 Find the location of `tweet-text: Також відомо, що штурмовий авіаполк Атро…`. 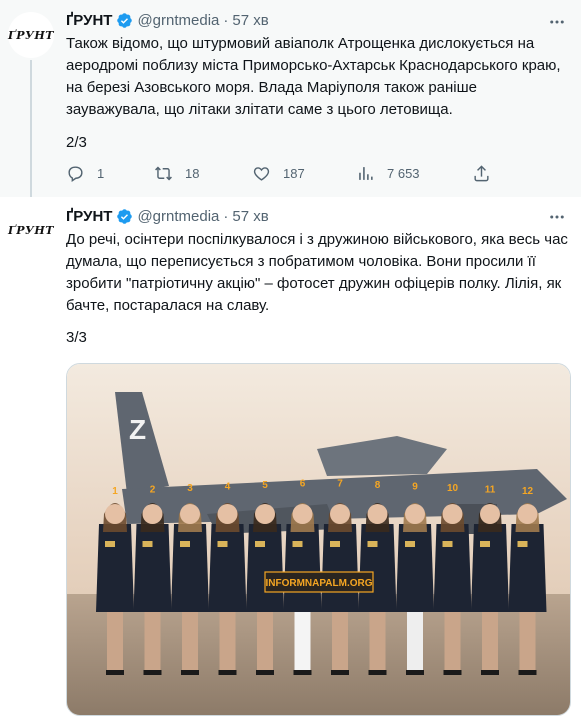

tweet-text: Також відомо, що штурмовий авіаполк Атро… is located at coordinates (313, 76).